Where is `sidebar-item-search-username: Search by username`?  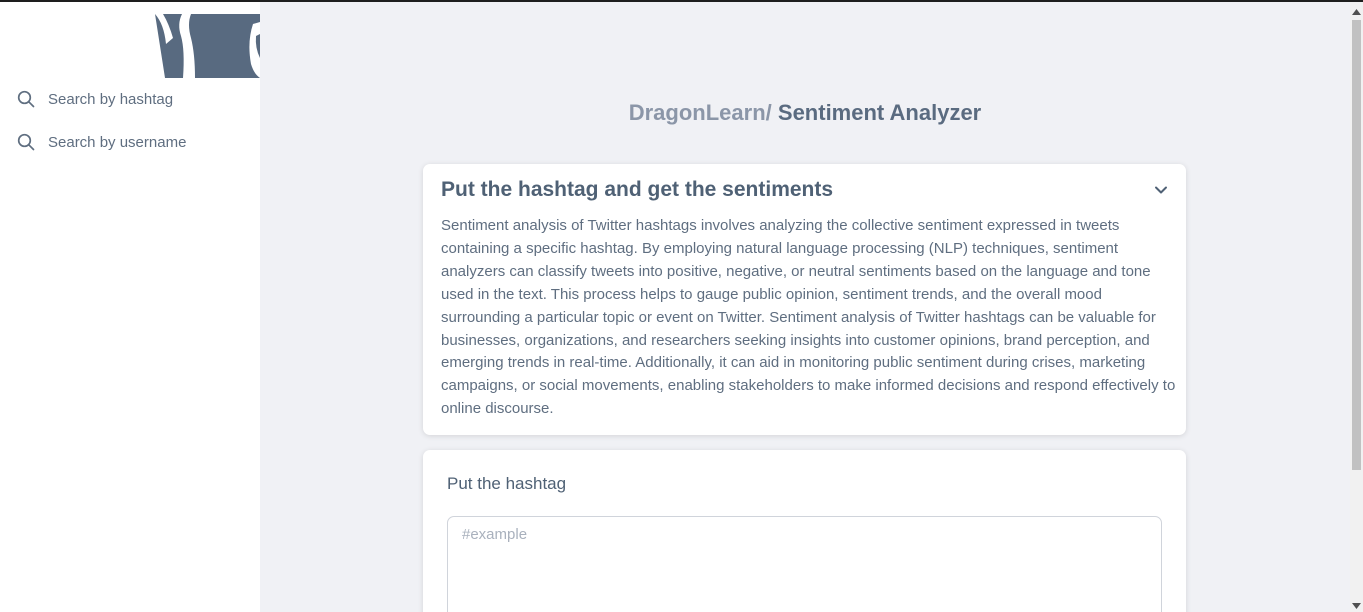 sidebar-item-search-username: Search by username is located at coordinates (101, 142).